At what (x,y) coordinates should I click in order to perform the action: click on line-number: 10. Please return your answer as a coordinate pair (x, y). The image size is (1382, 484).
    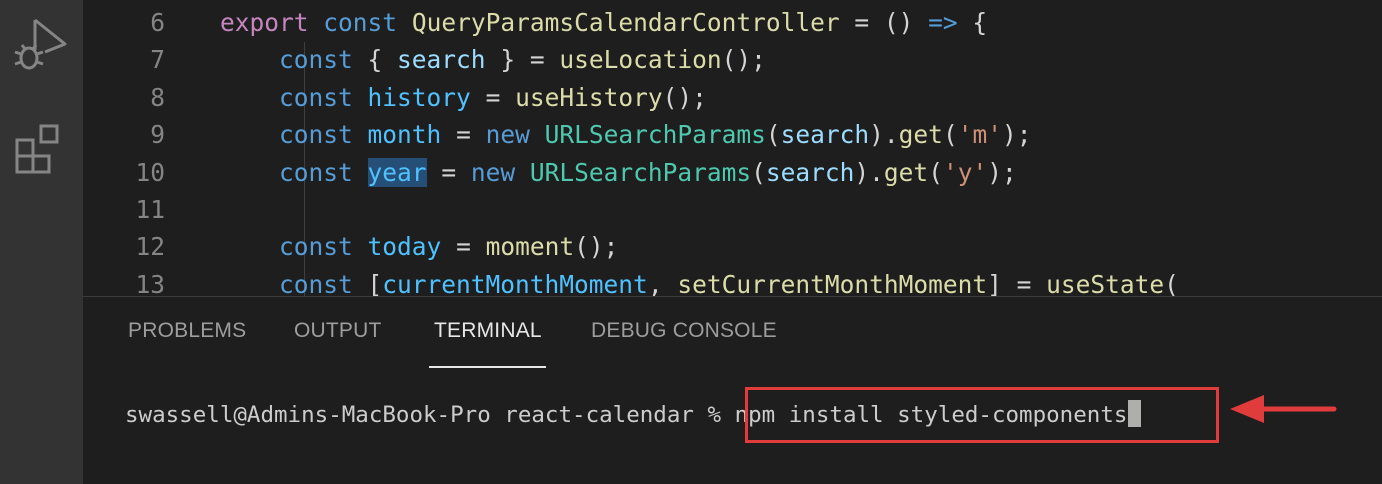
    Looking at the image, I should click on (150, 172).